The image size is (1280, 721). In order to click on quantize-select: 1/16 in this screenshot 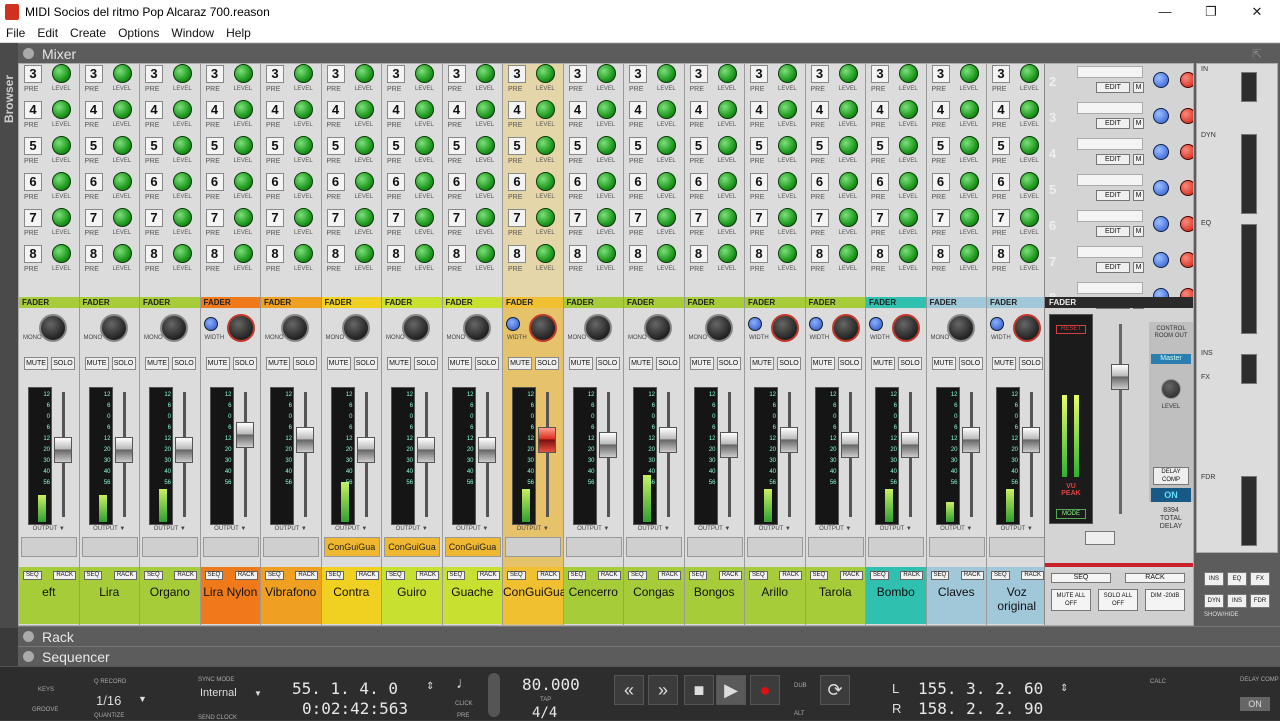, I will do `click(108, 700)`.